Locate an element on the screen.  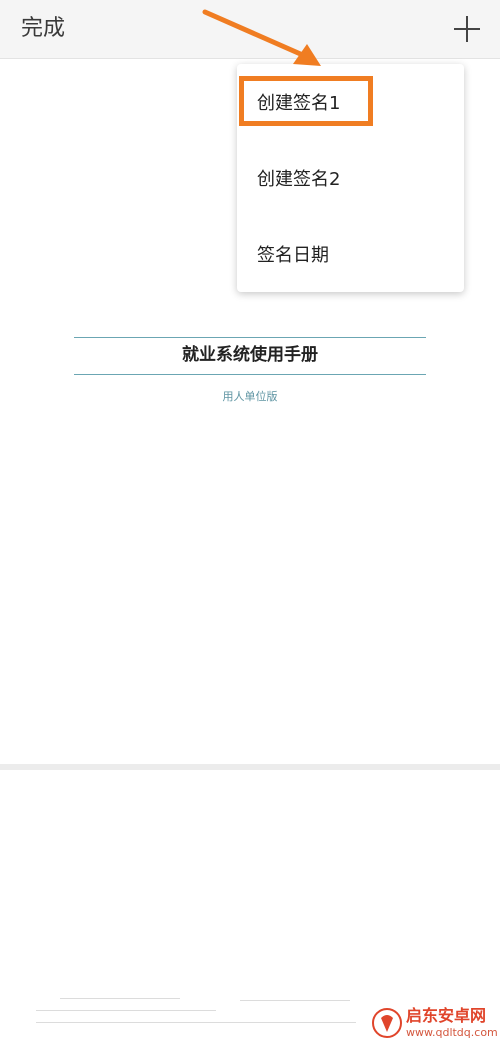
title-rule-top is located at coordinates (250, 337).